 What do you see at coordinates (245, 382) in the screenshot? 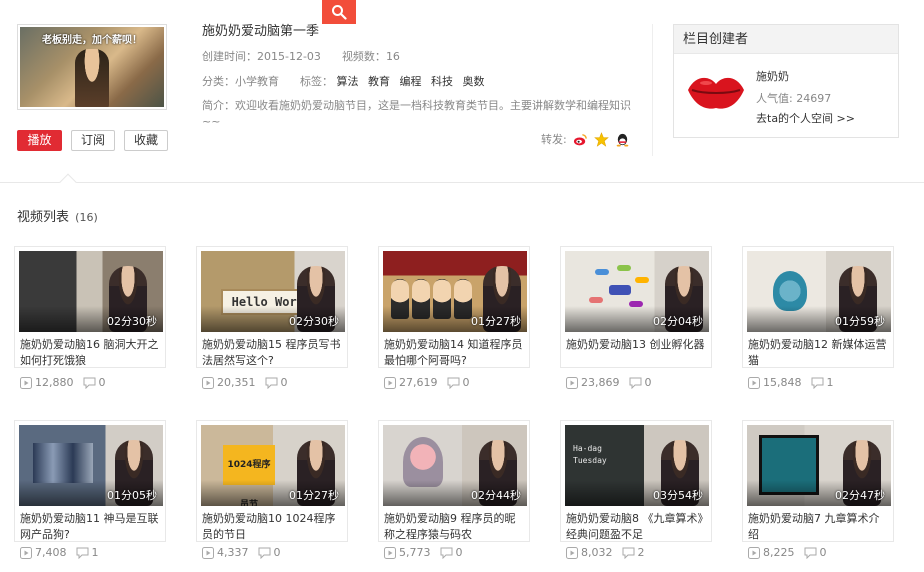
I see `video-stats: 20,351 0` at bounding box center [245, 382].